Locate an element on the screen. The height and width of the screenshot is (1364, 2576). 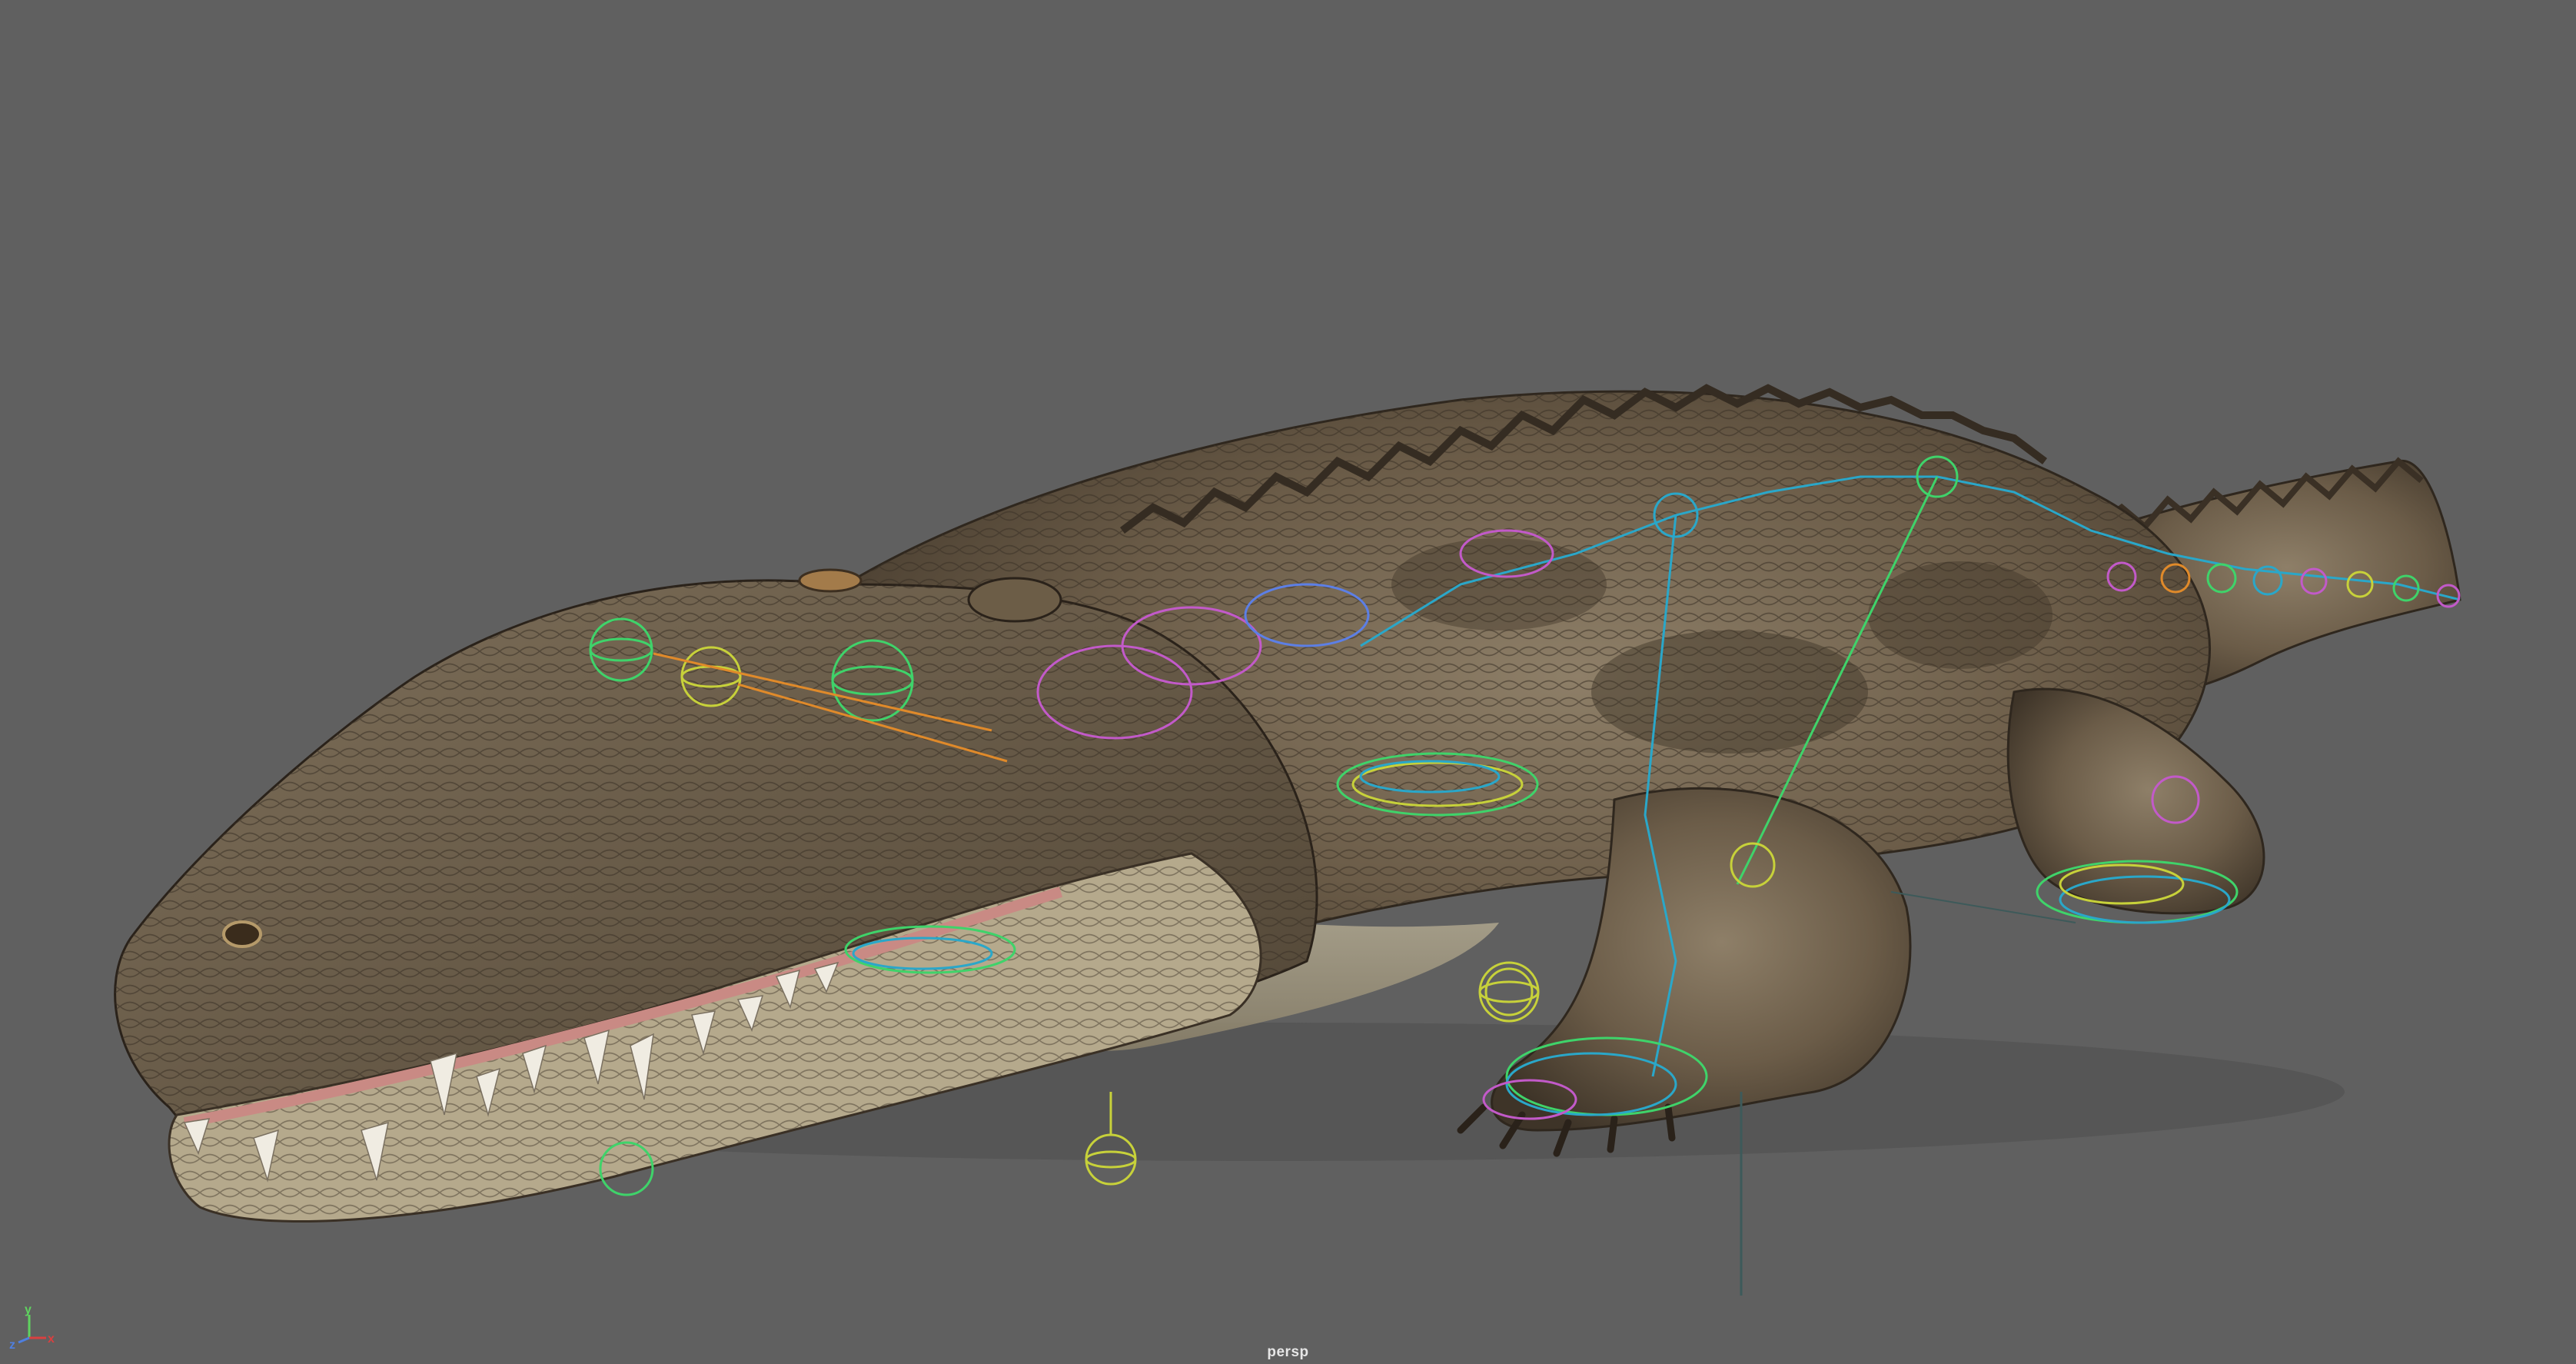
front-foot-control is located at coordinates (1509, 992).